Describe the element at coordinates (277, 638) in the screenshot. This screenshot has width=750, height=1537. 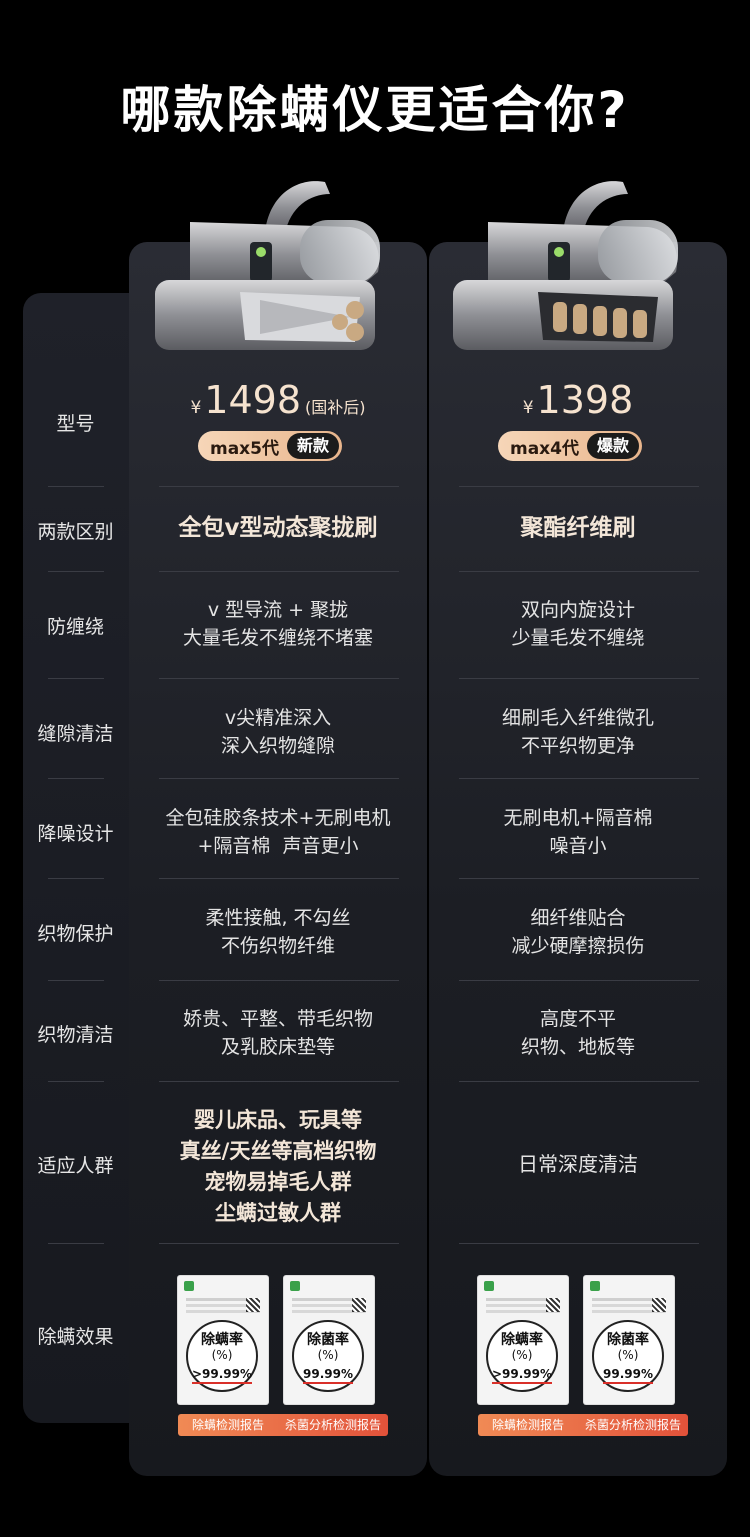
I see `text-line: 大量毛发不缠绕不堵塞` at that location.